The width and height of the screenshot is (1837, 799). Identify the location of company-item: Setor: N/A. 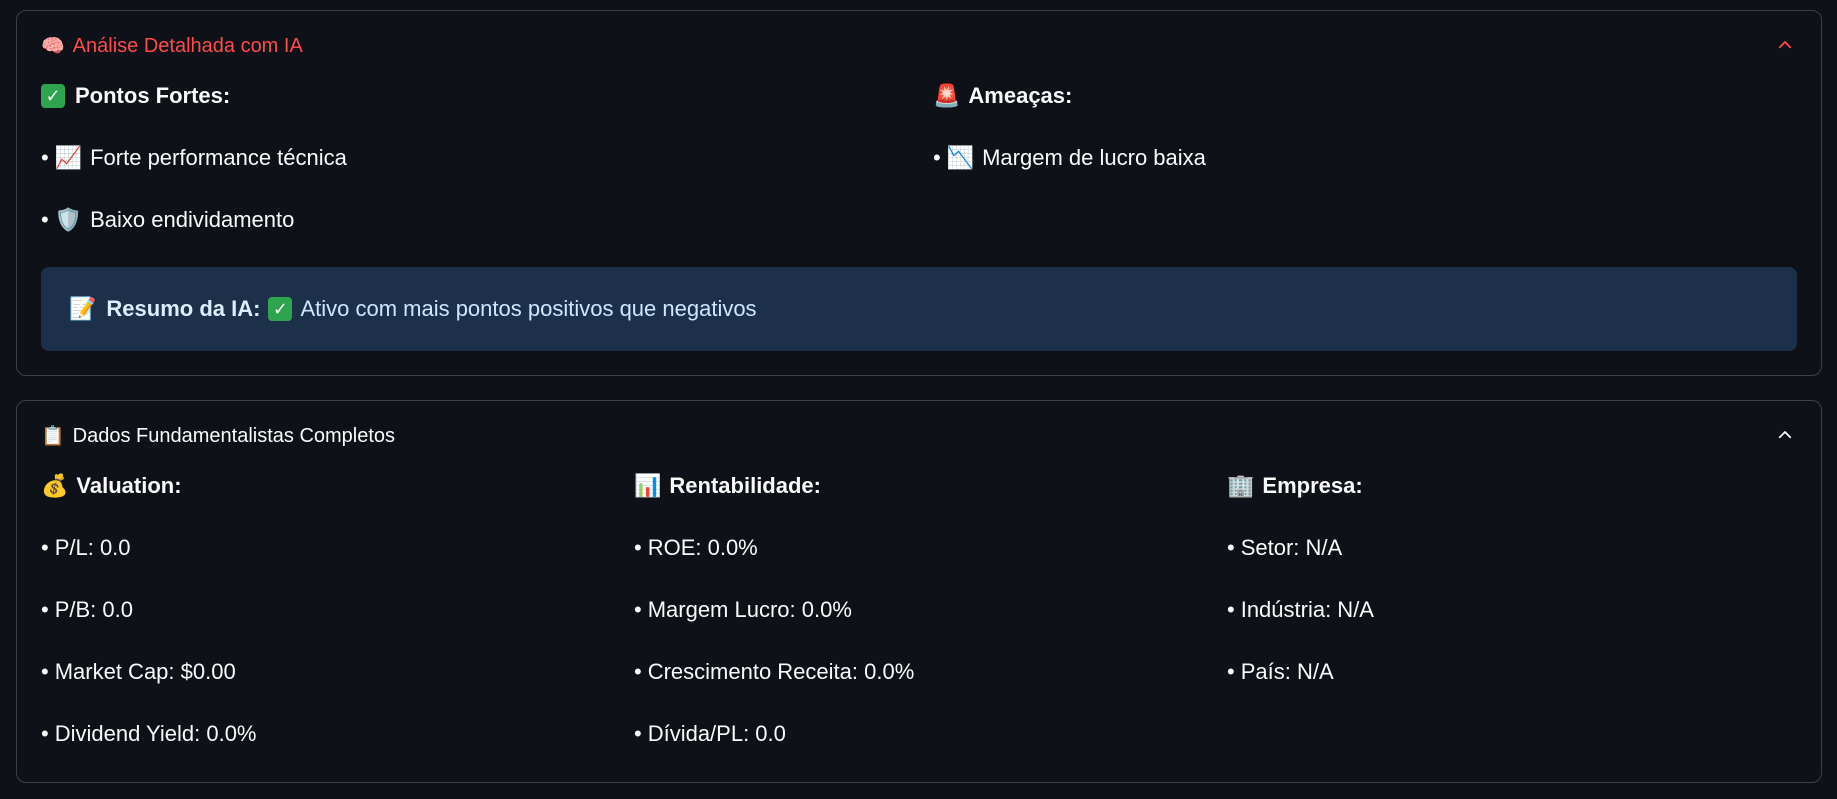
(1291, 547).